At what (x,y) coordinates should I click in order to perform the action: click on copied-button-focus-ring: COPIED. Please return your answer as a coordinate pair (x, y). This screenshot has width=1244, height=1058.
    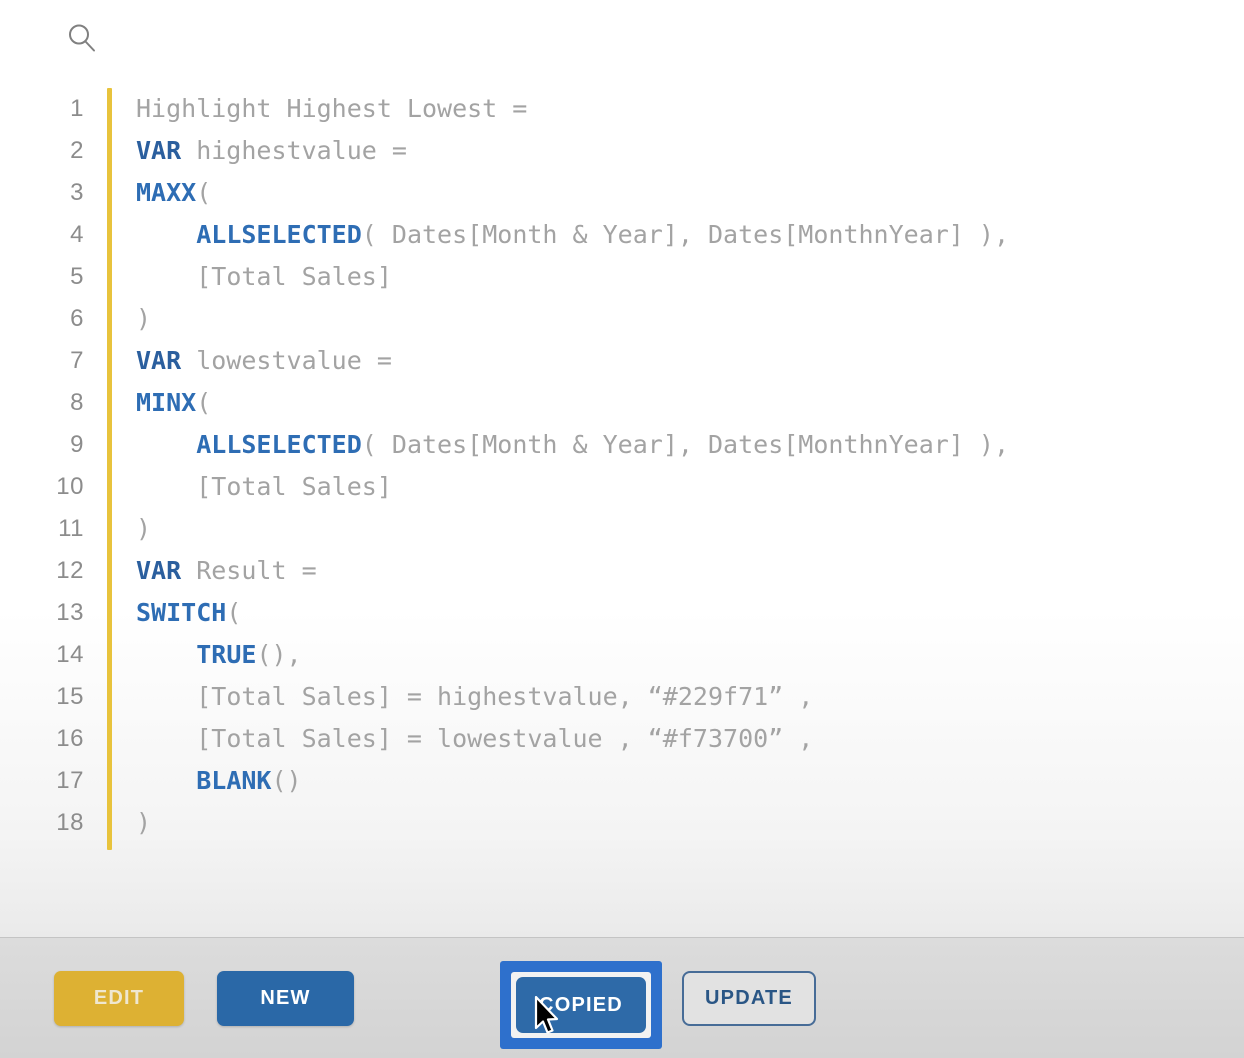
    Looking at the image, I should click on (581, 1005).